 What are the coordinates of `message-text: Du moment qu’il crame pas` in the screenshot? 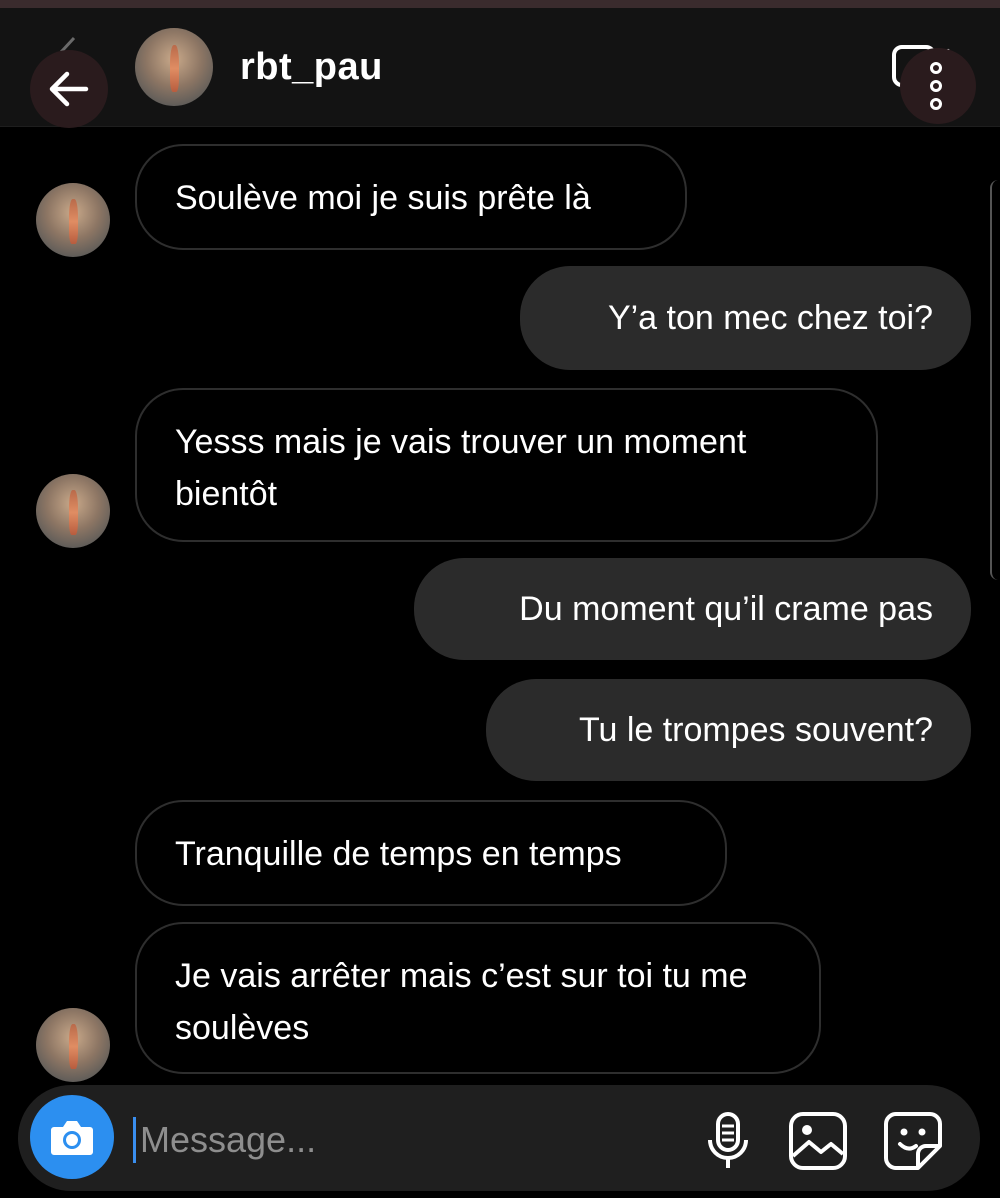 It's located at (726, 609).